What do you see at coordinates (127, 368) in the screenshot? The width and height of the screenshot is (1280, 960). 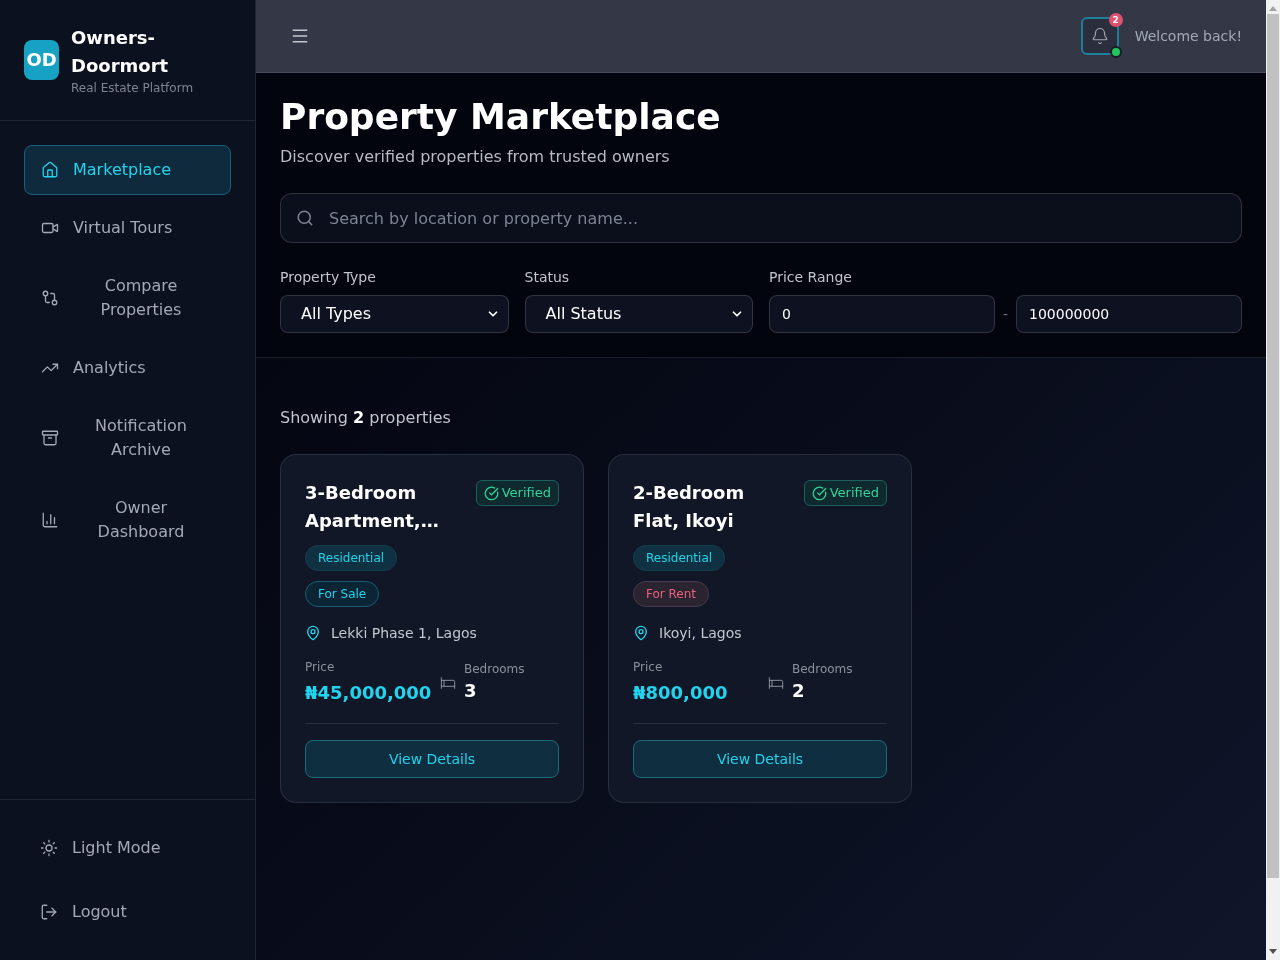 I see `sidebar-nav-item: Analytics` at bounding box center [127, 368].